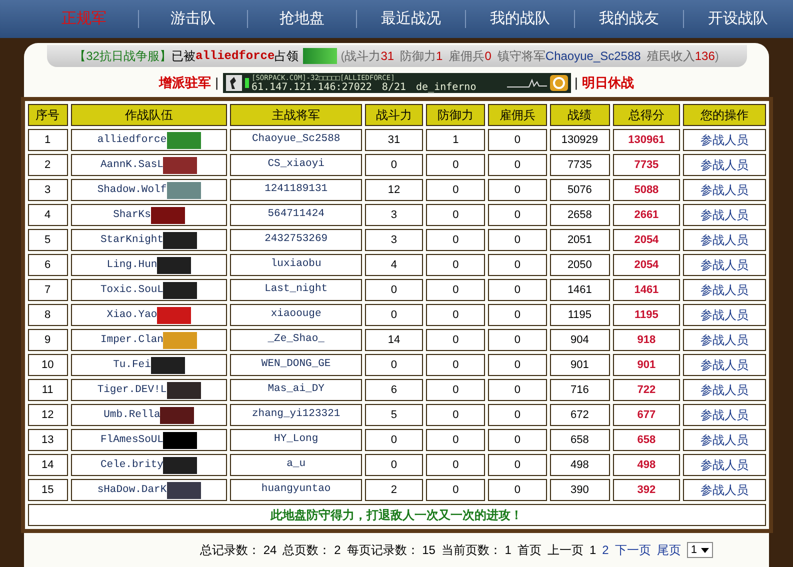  I want to click on column-header: 战绩, so click(580, 115).